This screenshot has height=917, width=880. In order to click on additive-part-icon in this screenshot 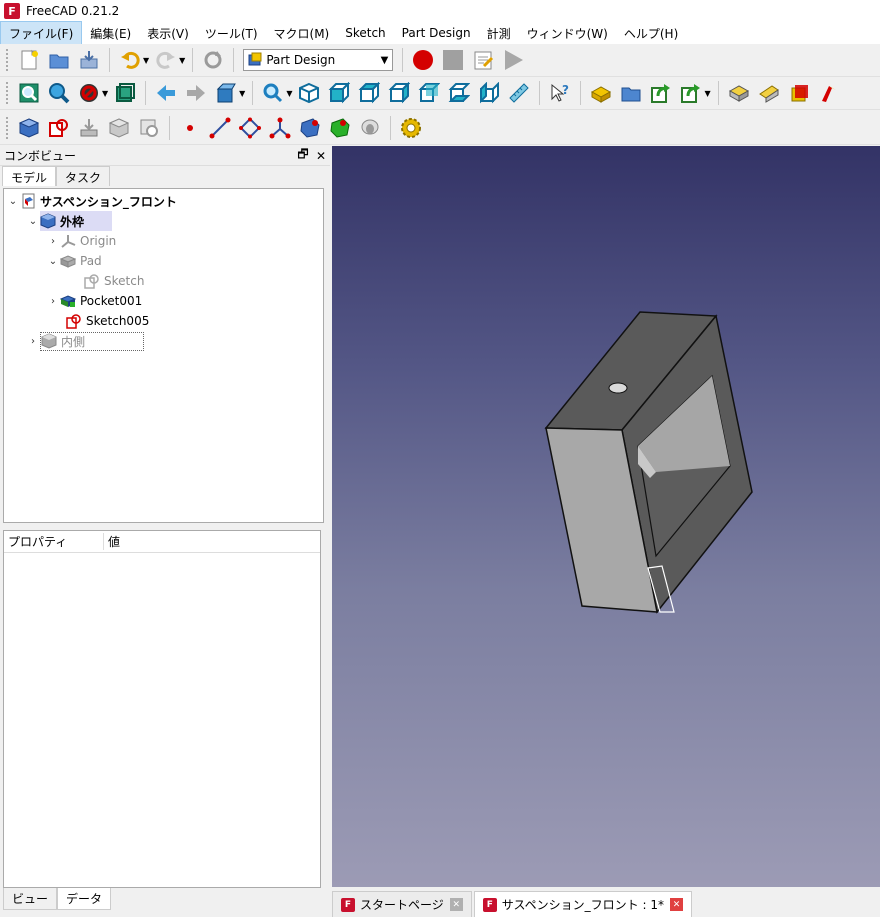, I will do `click(829, 93)`.